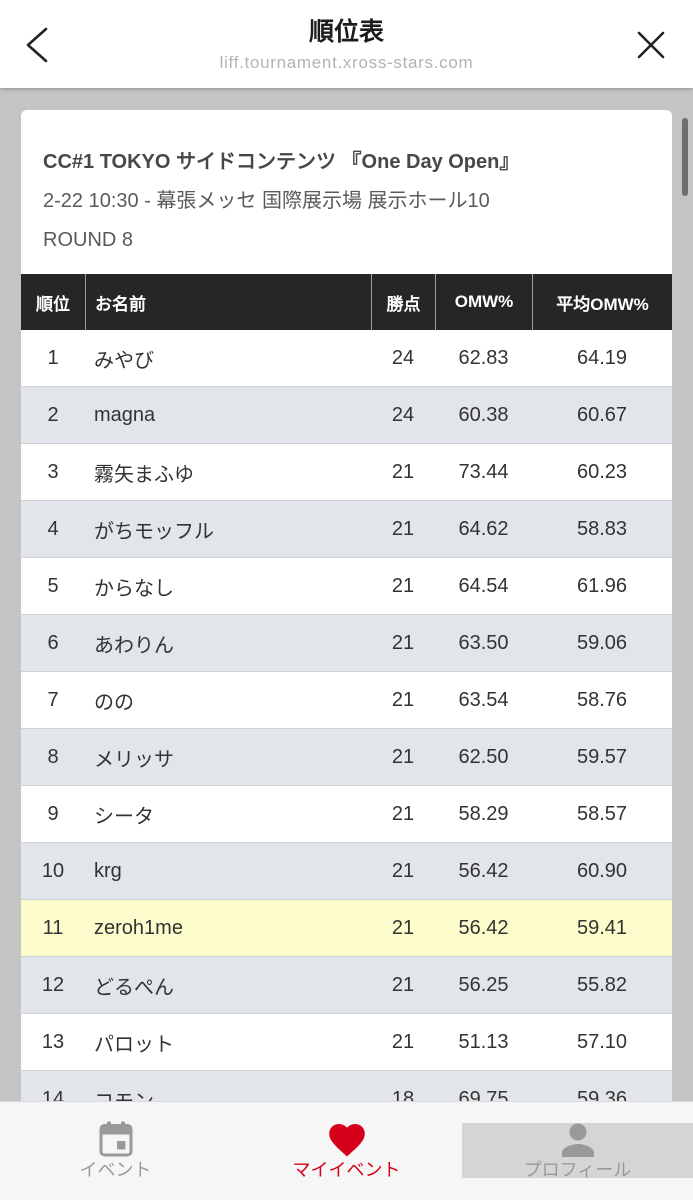 The width and height of the screenshot is (693, 1200). What do you see at coordinates (602, 757) in the screenshot?
I see `avg-omw-cell: 59.57` at bounding box center [602, 757].